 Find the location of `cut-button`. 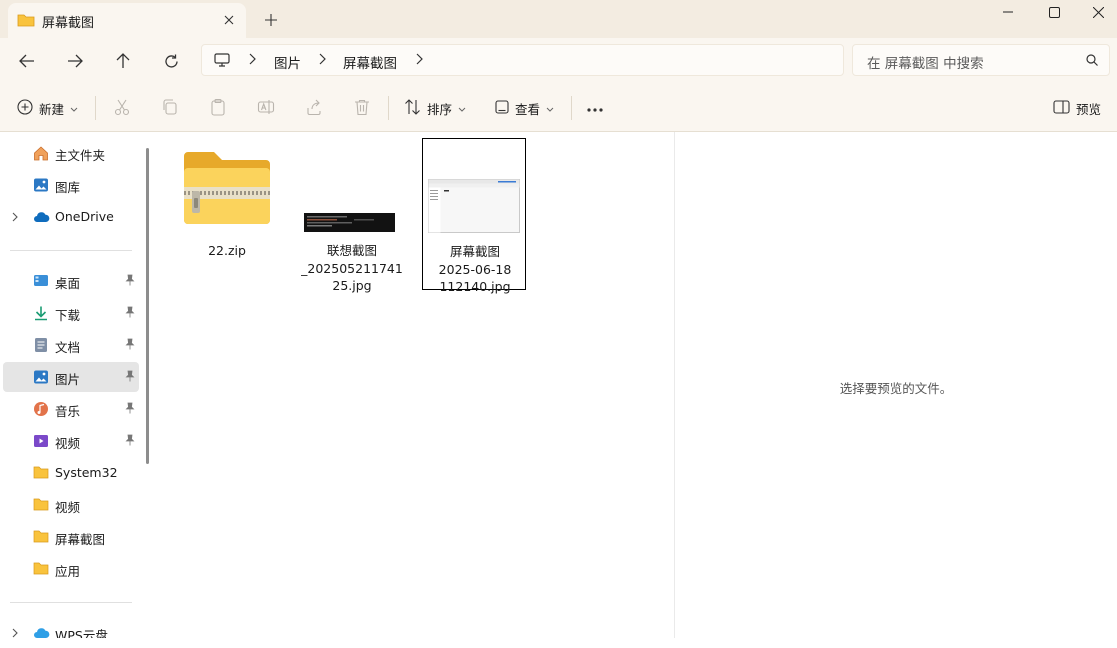

cut-button is located at coordinates (122, 108).